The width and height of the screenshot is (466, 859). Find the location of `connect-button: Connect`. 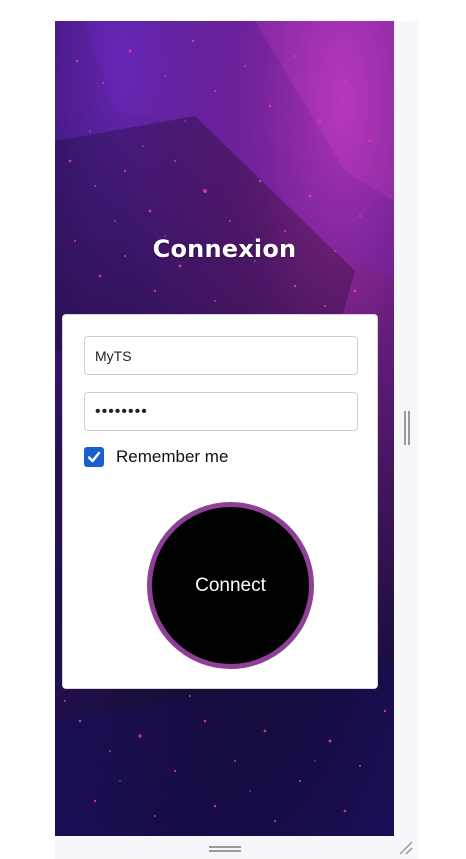

connect-button: Connect is located at coordinates (230, 585).